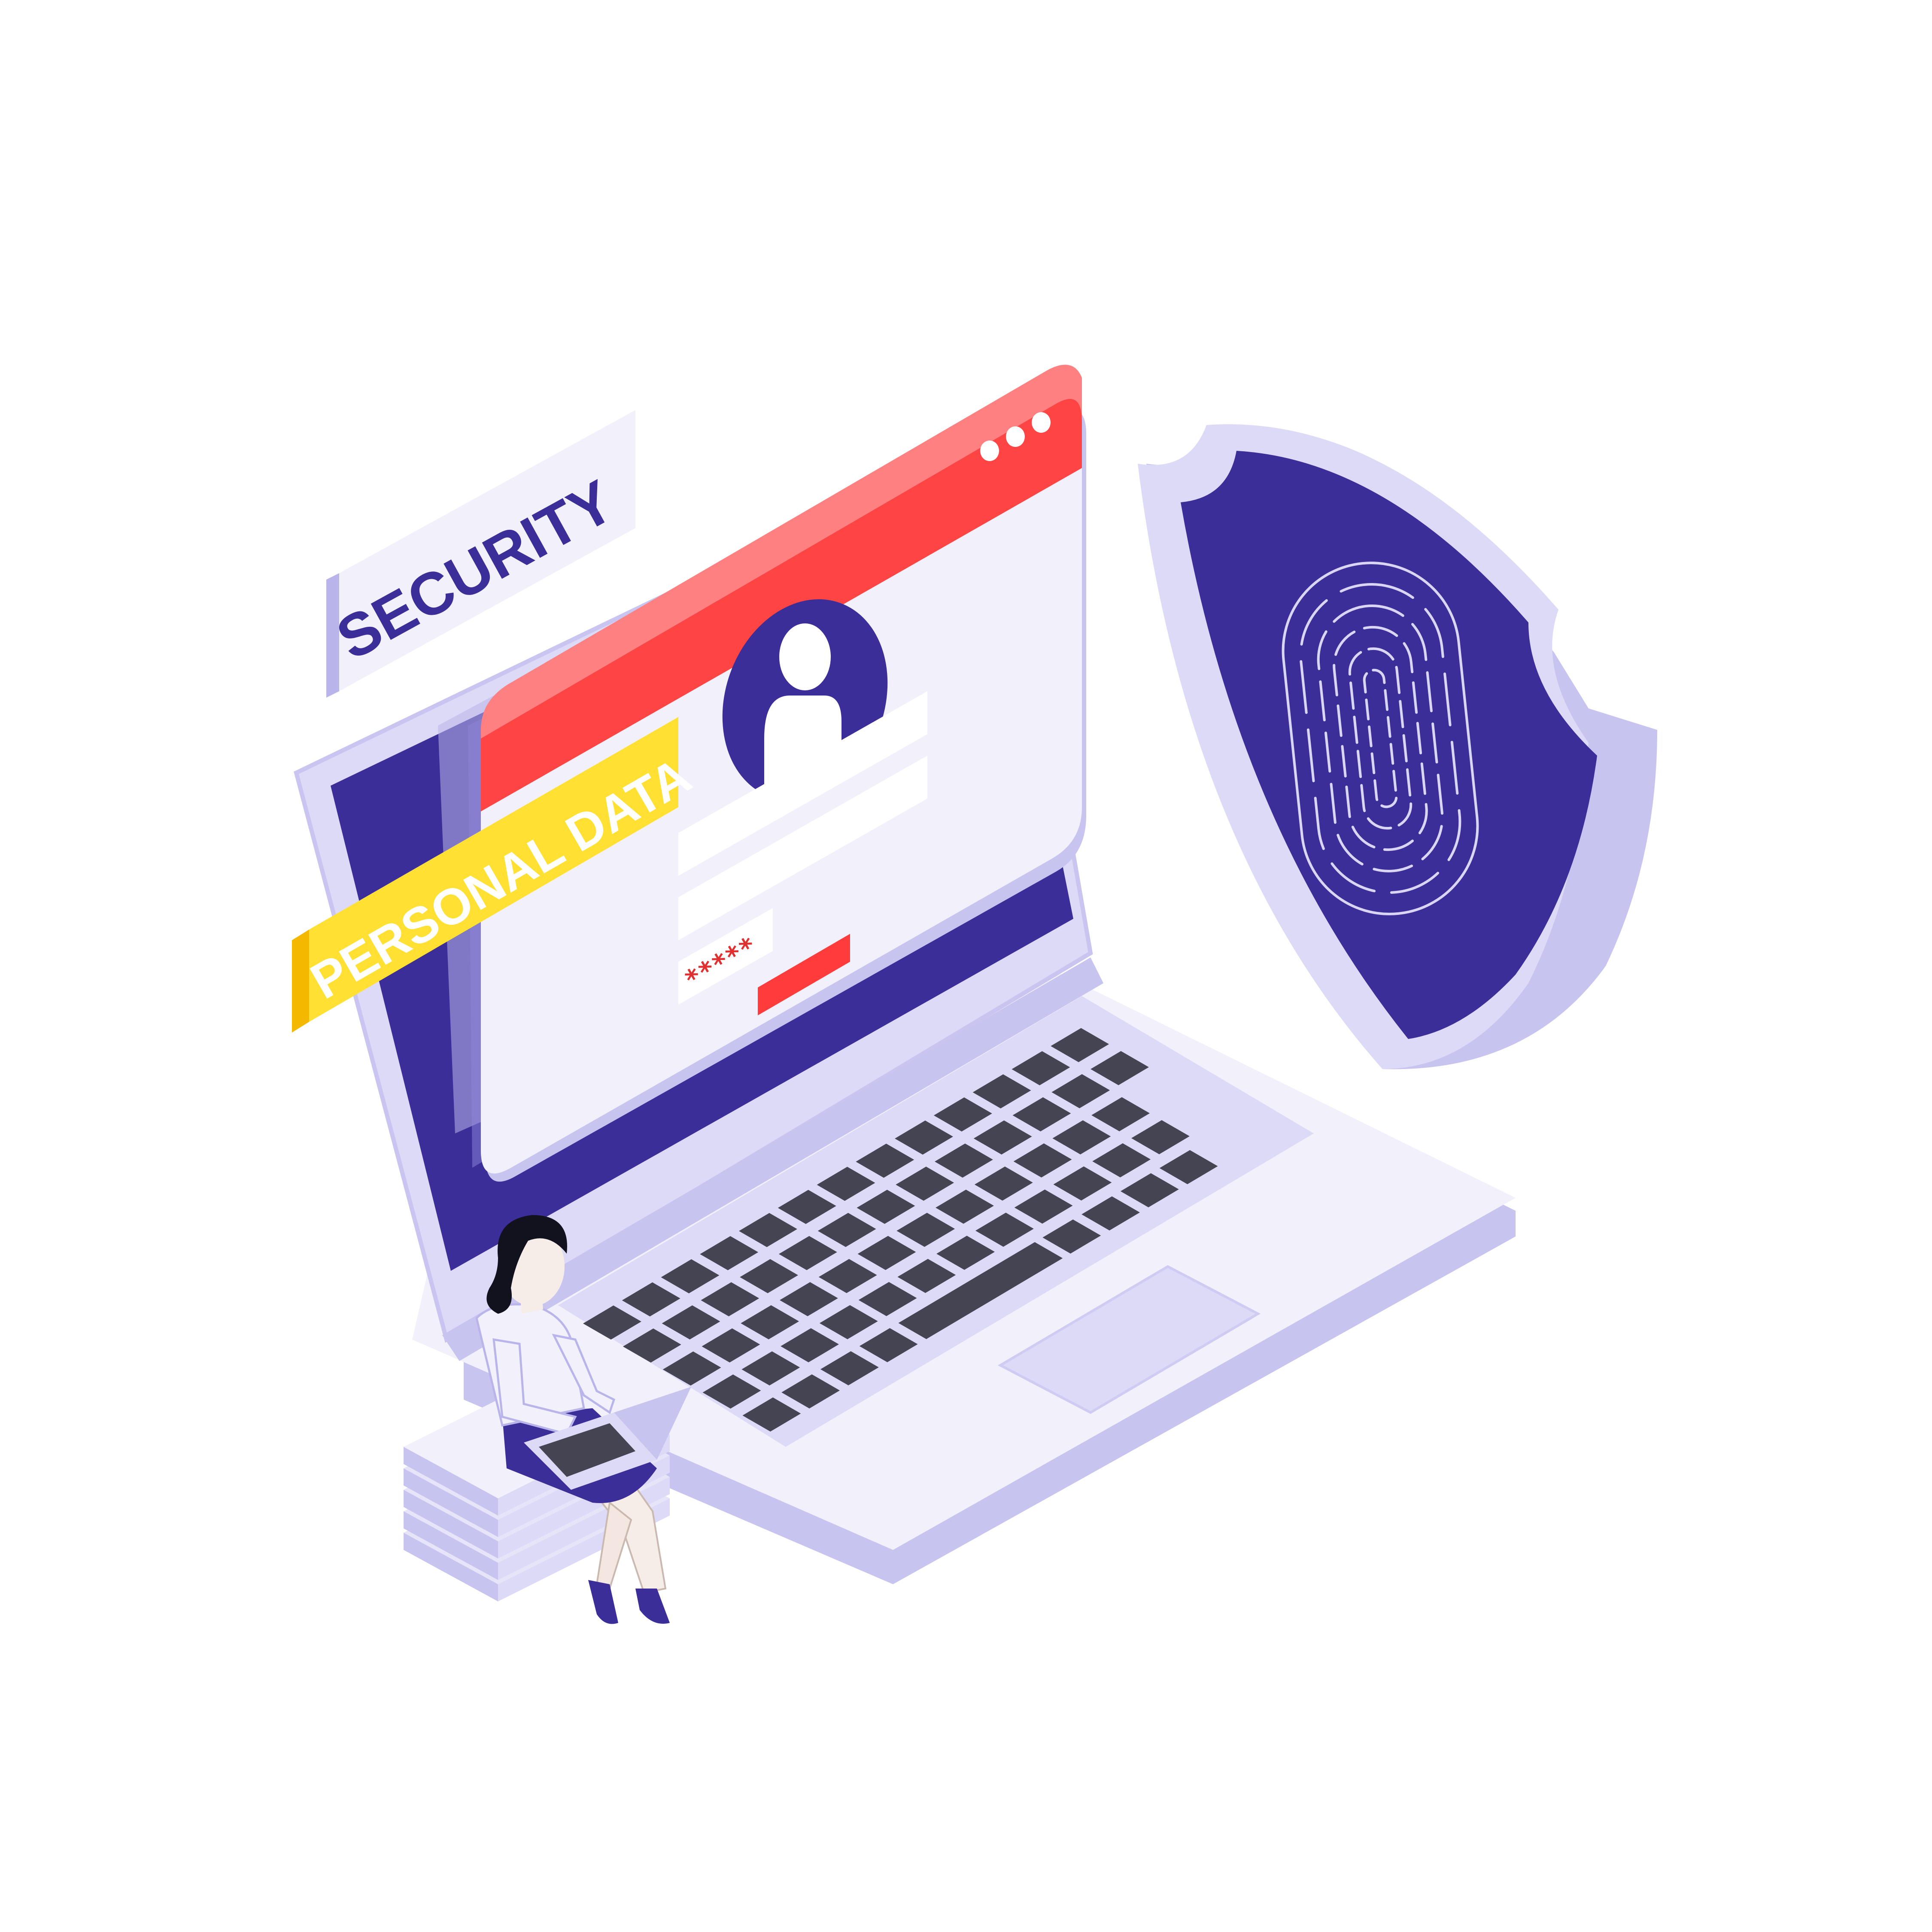 The image size is (1932, 1932). Describe the element at coordinates (652, 1606) in the screenshot. I see `woman-shoe-right` at that location.